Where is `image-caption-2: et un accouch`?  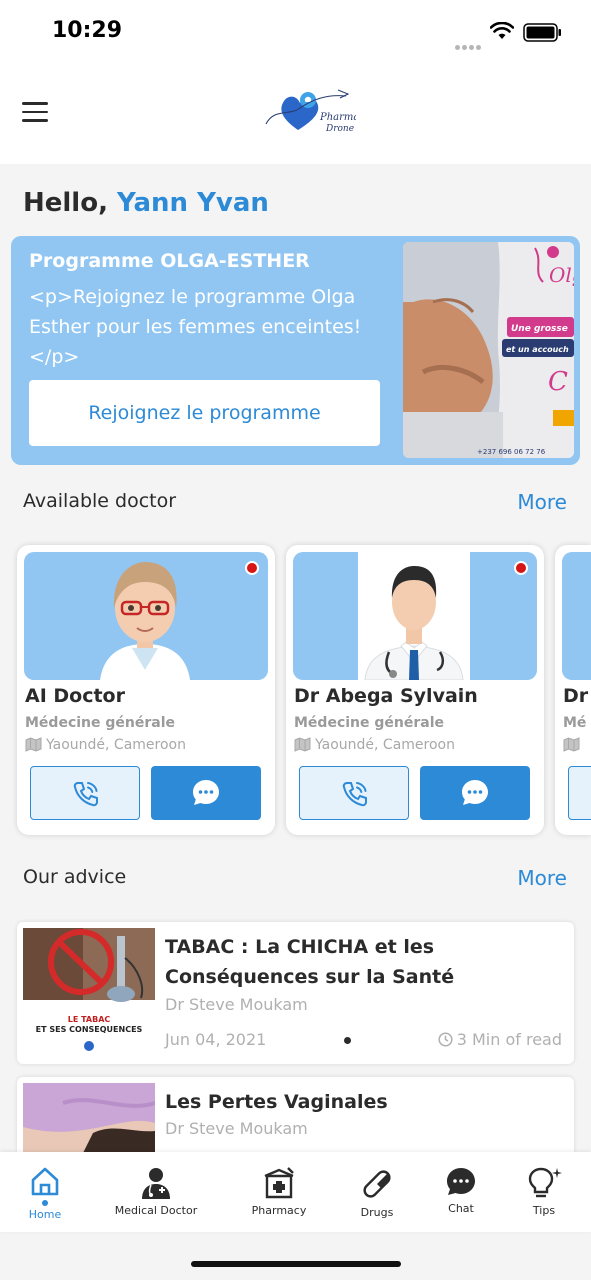 image-caption-2: et un accouch is located at coordinates (537, 349).